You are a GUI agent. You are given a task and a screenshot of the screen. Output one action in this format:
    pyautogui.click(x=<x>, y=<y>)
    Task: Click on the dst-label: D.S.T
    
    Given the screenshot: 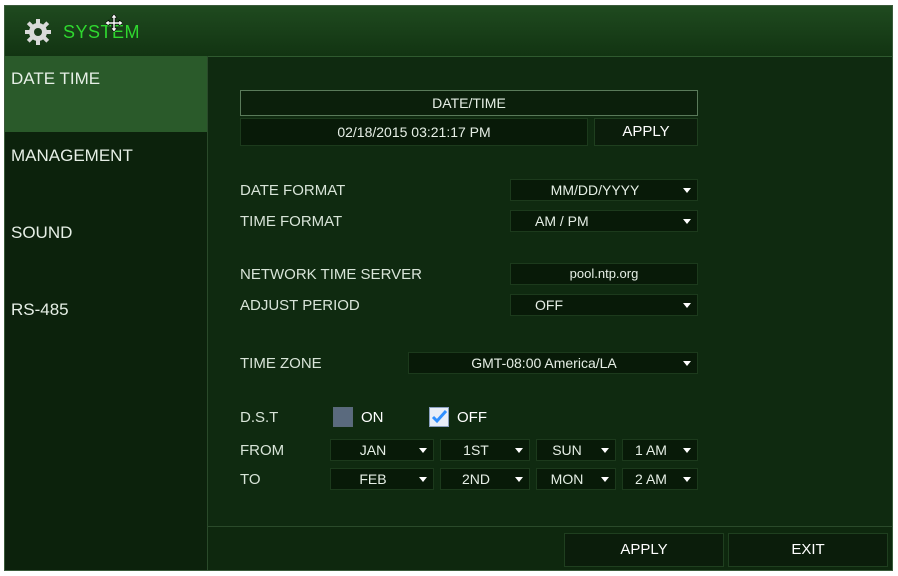 What is the action you would take?
    pyautogui.click(x=259, y=417)
    